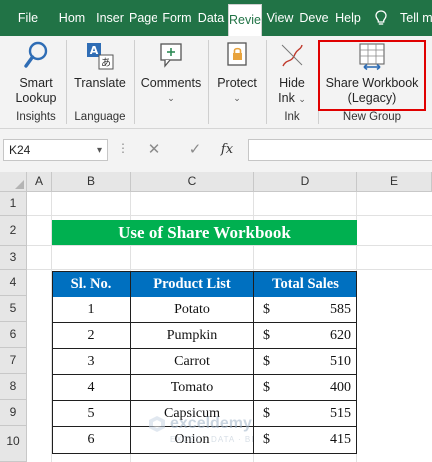 This screenshot has height=462, width=432. What do you see at coordinates (211, 18) in the screenshot?
I see `tab-data: Data` at bounding box center [211, 18].